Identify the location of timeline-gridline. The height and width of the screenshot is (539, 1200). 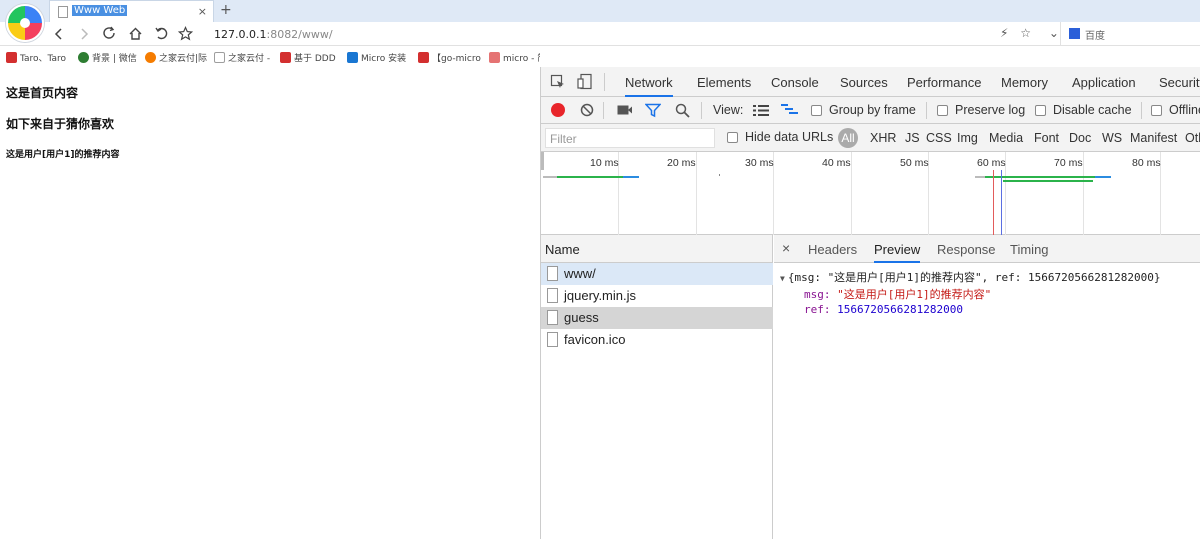
(696, 193).